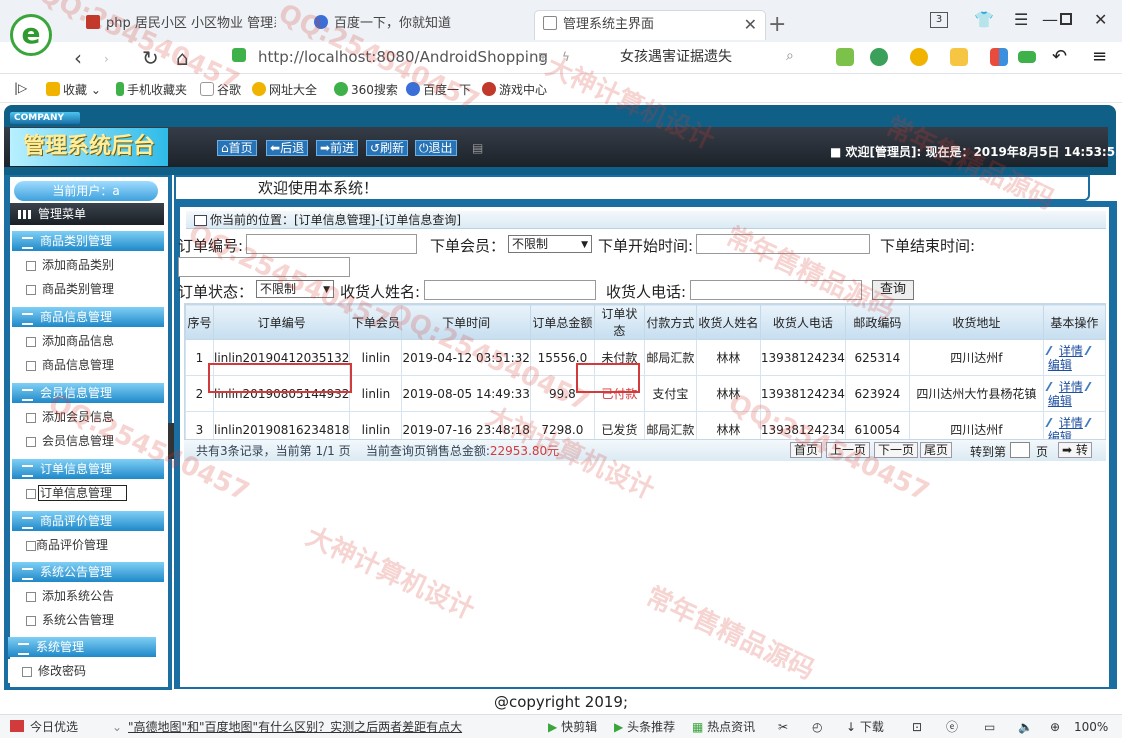 The width and height of the screenshot is (1122, 739). Describe the element at coordinates (566, 57) in the screenshot. I see `lightning-icon: ϟ` at that location.